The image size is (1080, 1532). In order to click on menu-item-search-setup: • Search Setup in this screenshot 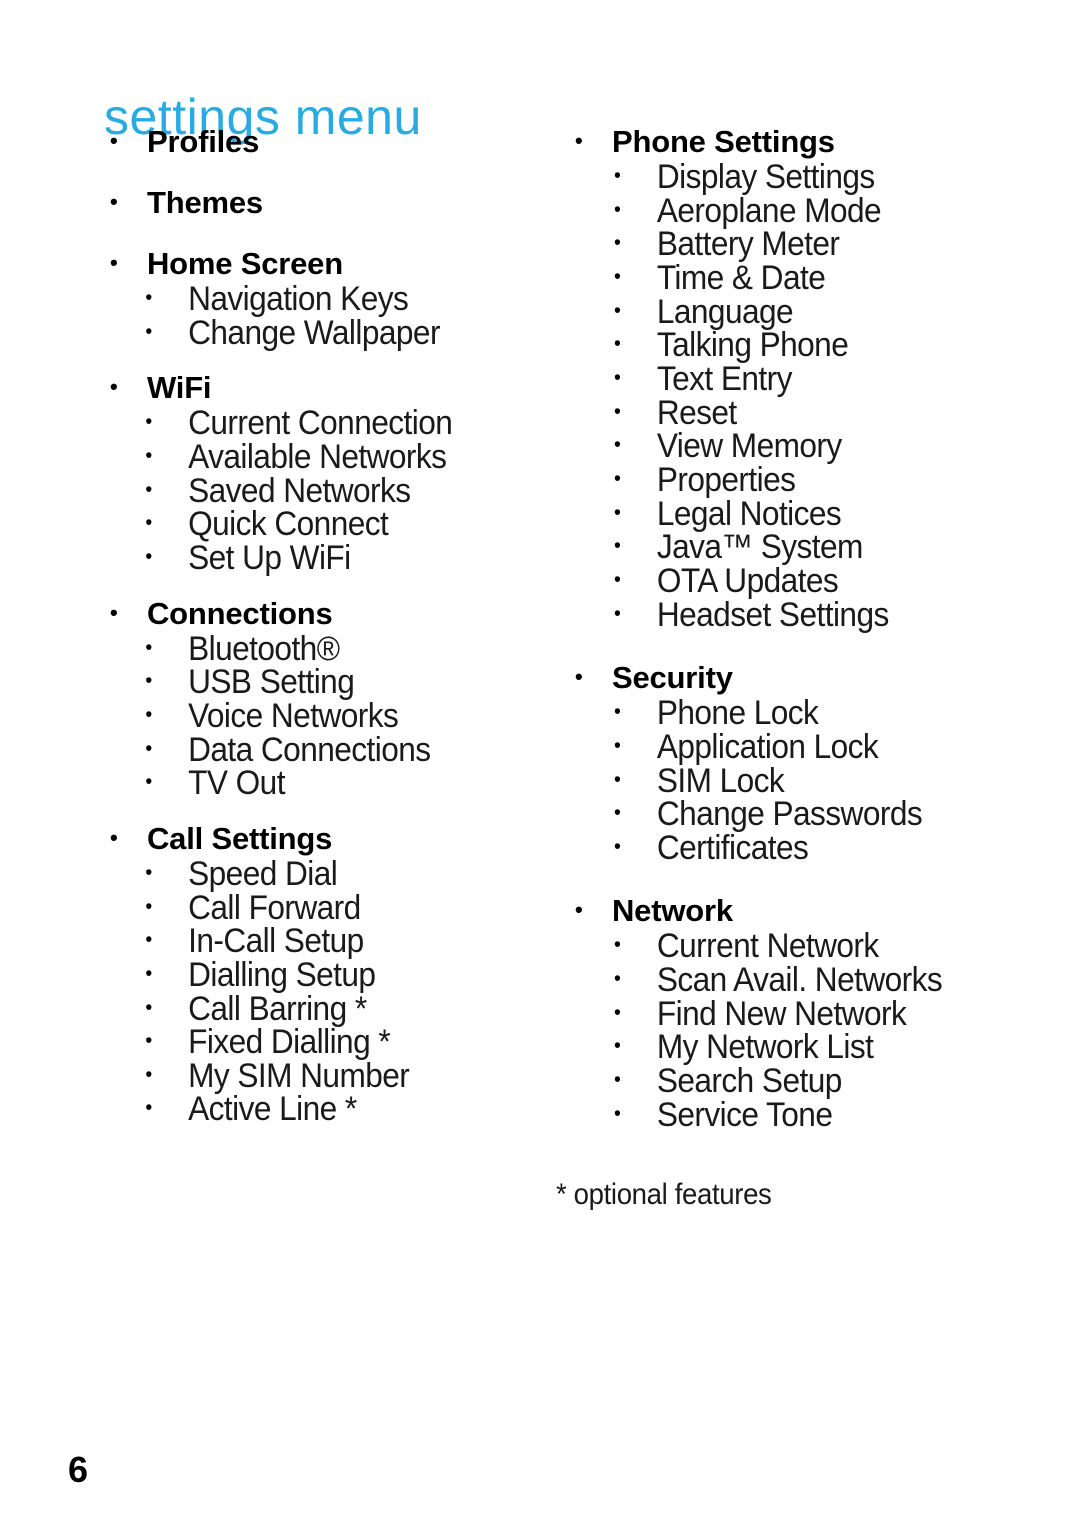, I will do `click(793, 1081)`.